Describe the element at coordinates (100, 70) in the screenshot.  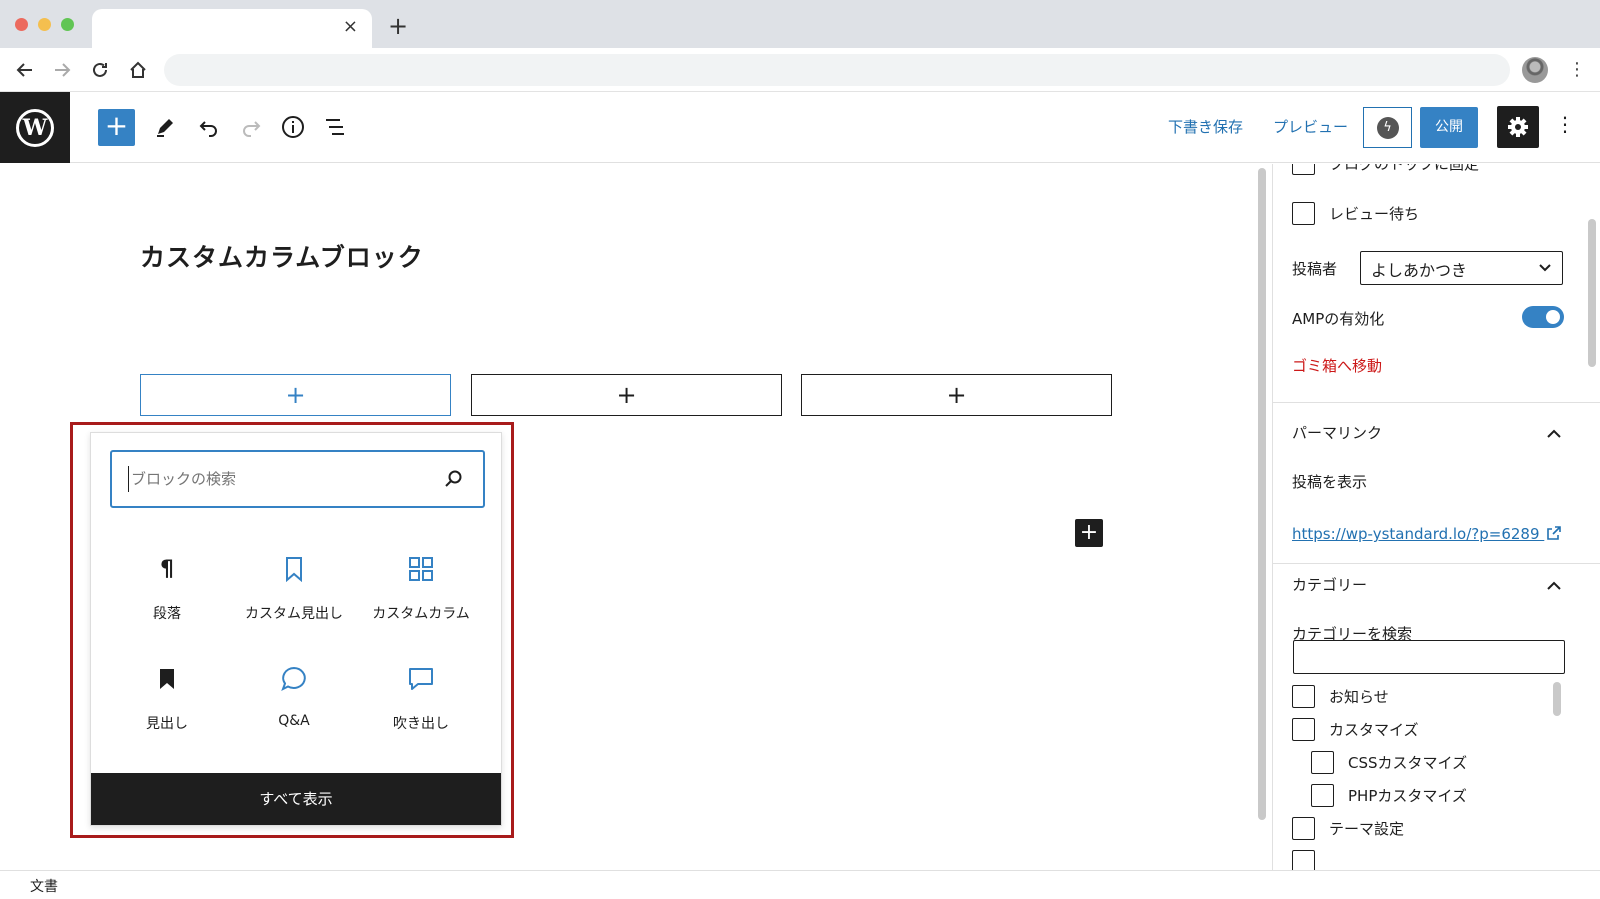
I see `reload-icon` at that location.